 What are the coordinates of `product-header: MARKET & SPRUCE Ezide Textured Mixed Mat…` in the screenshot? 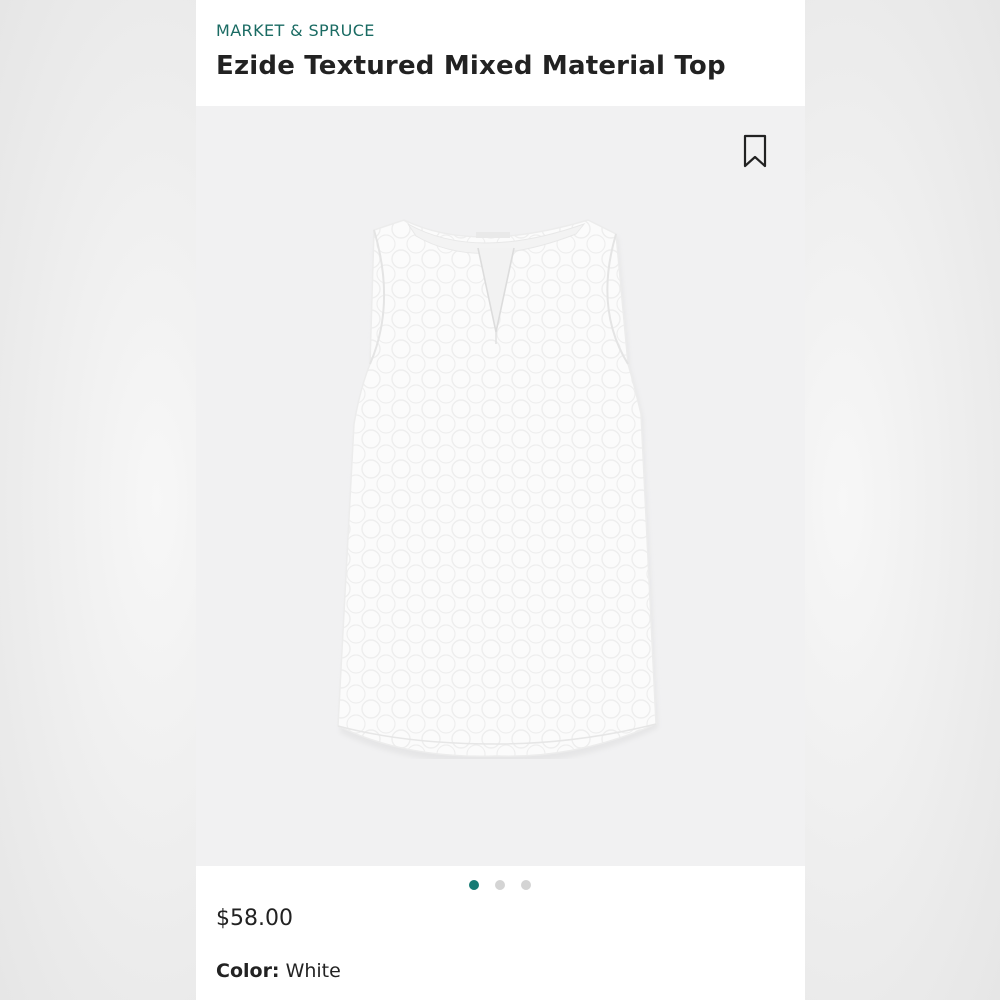 It's located at (500, 53).